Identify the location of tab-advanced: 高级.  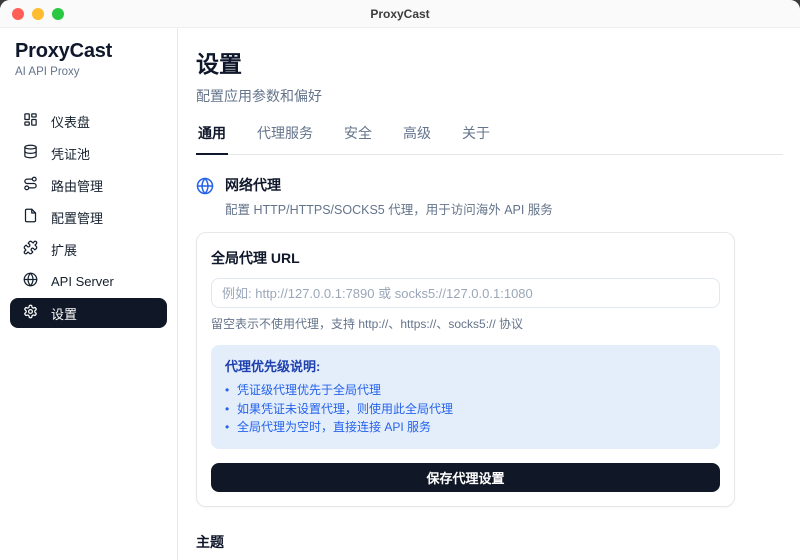
(417, 137).